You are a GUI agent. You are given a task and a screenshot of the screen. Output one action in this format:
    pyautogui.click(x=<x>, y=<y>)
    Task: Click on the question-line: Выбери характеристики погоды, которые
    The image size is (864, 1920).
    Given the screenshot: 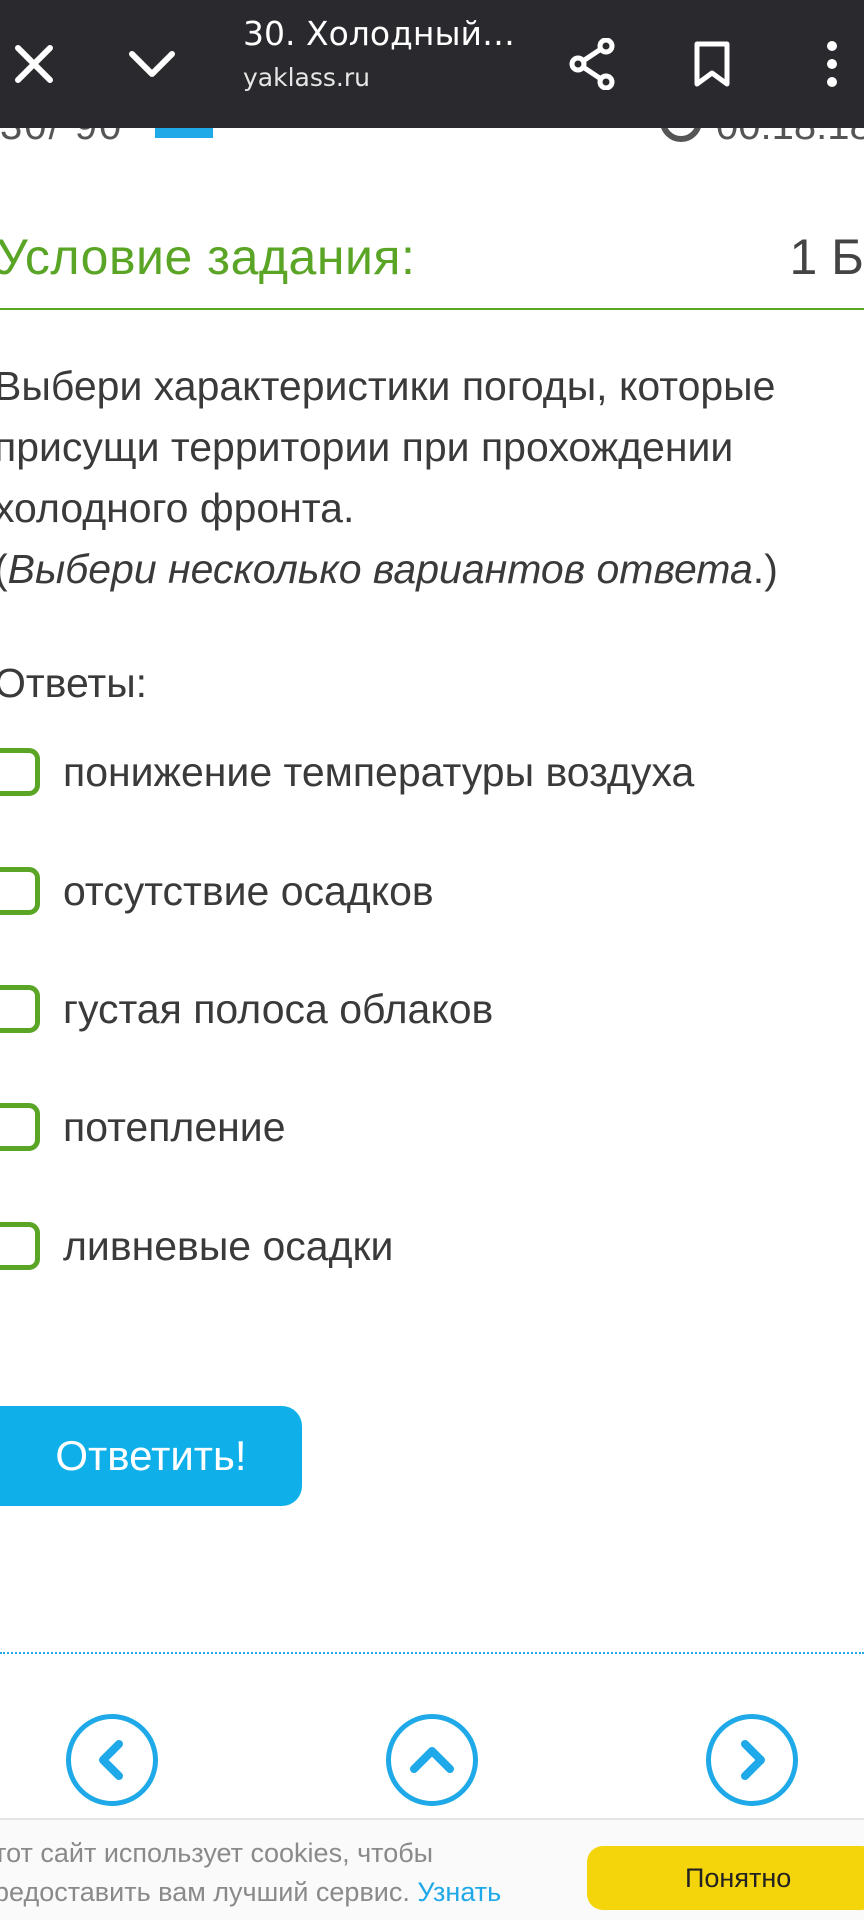 What is the action you would take?
    pyautogui.click(x=388, y=386)
    